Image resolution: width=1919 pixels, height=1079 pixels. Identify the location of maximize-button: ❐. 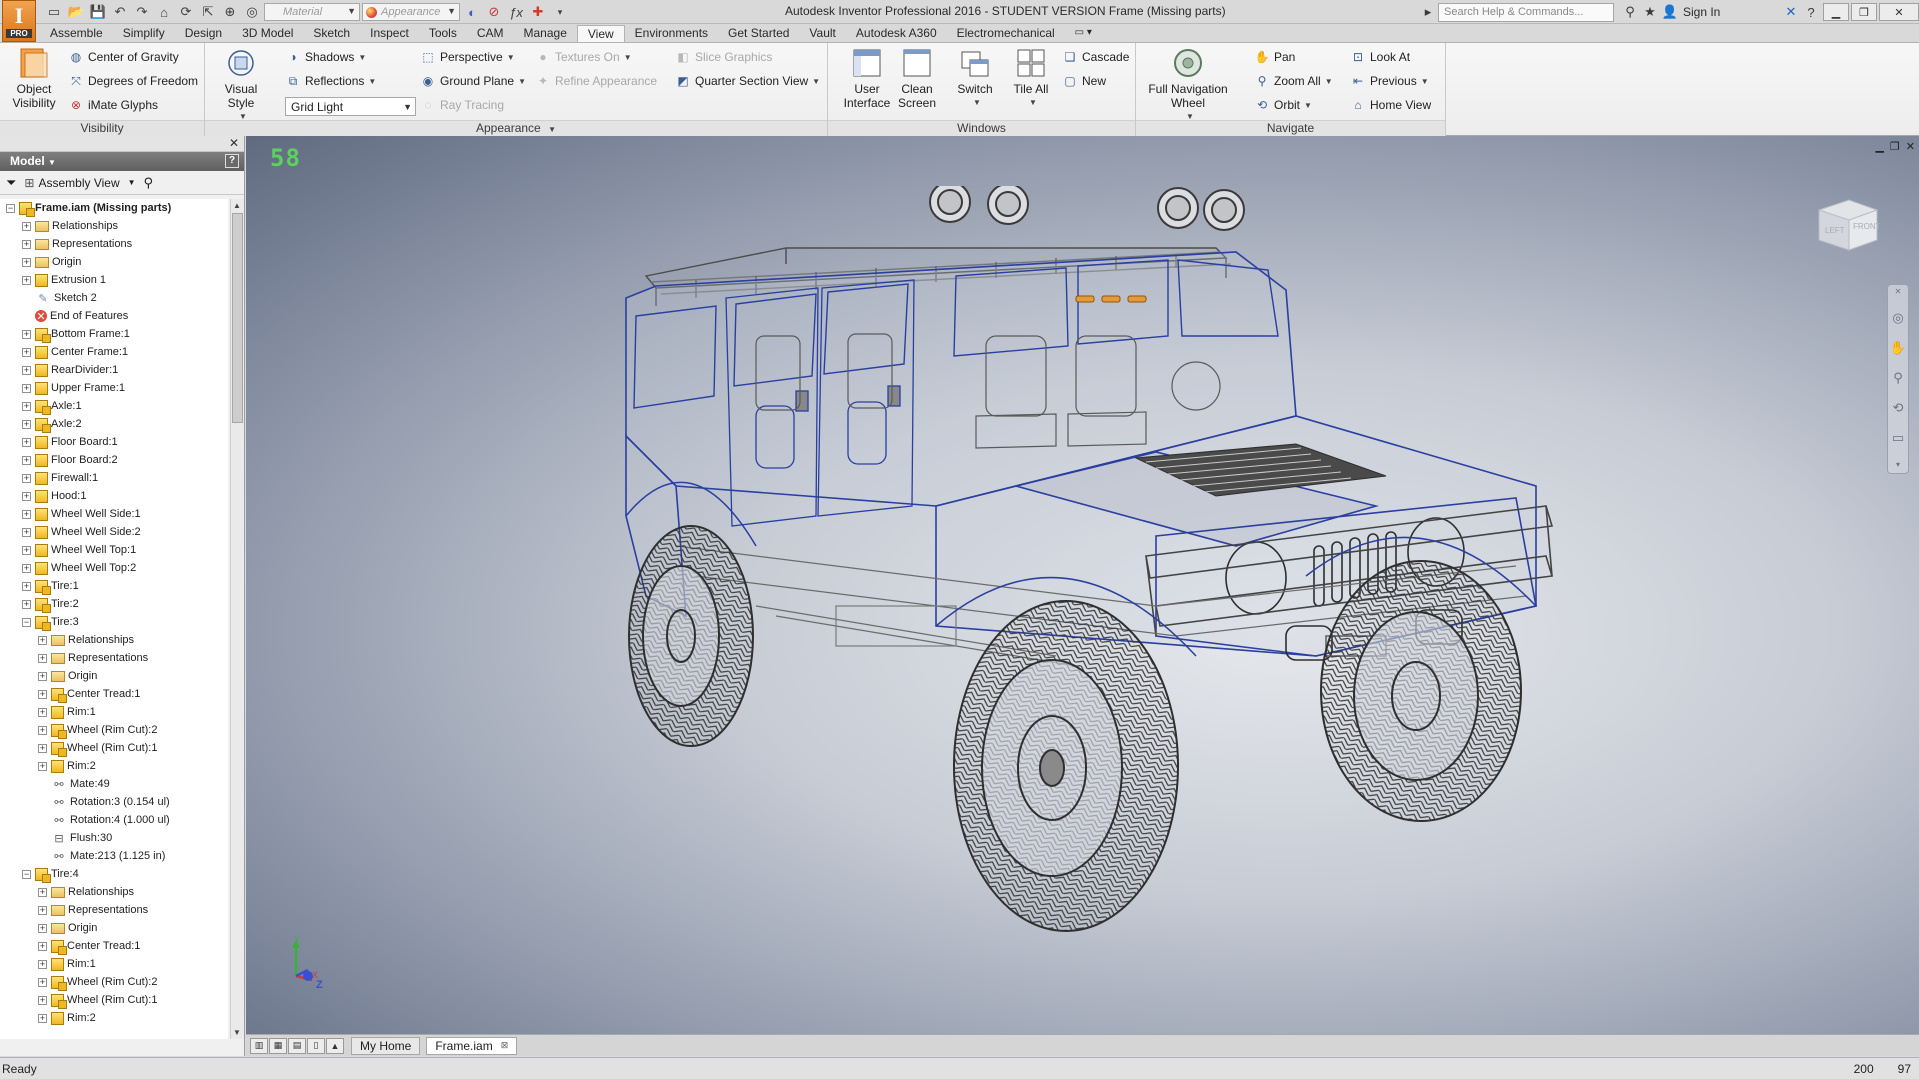
(1864, 12).